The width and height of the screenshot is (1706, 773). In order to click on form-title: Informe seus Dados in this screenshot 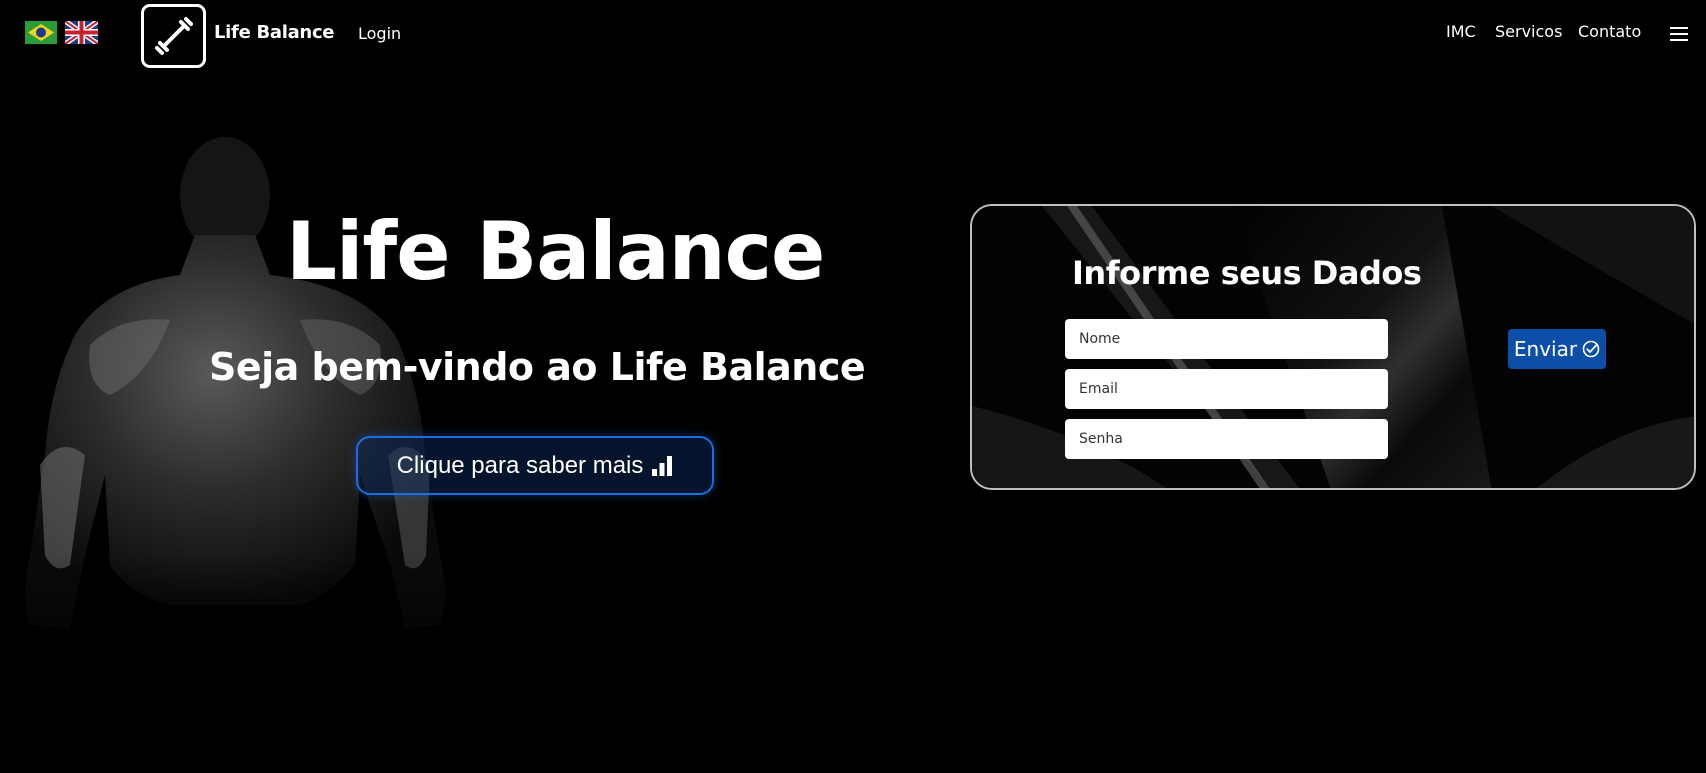, I will do `click(1247, 273)`.